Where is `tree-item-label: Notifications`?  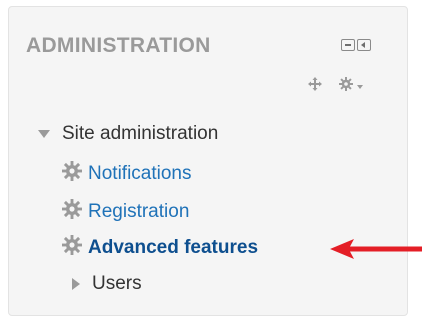
tree-item-label: Notifications is located at coordinates (140, 174).